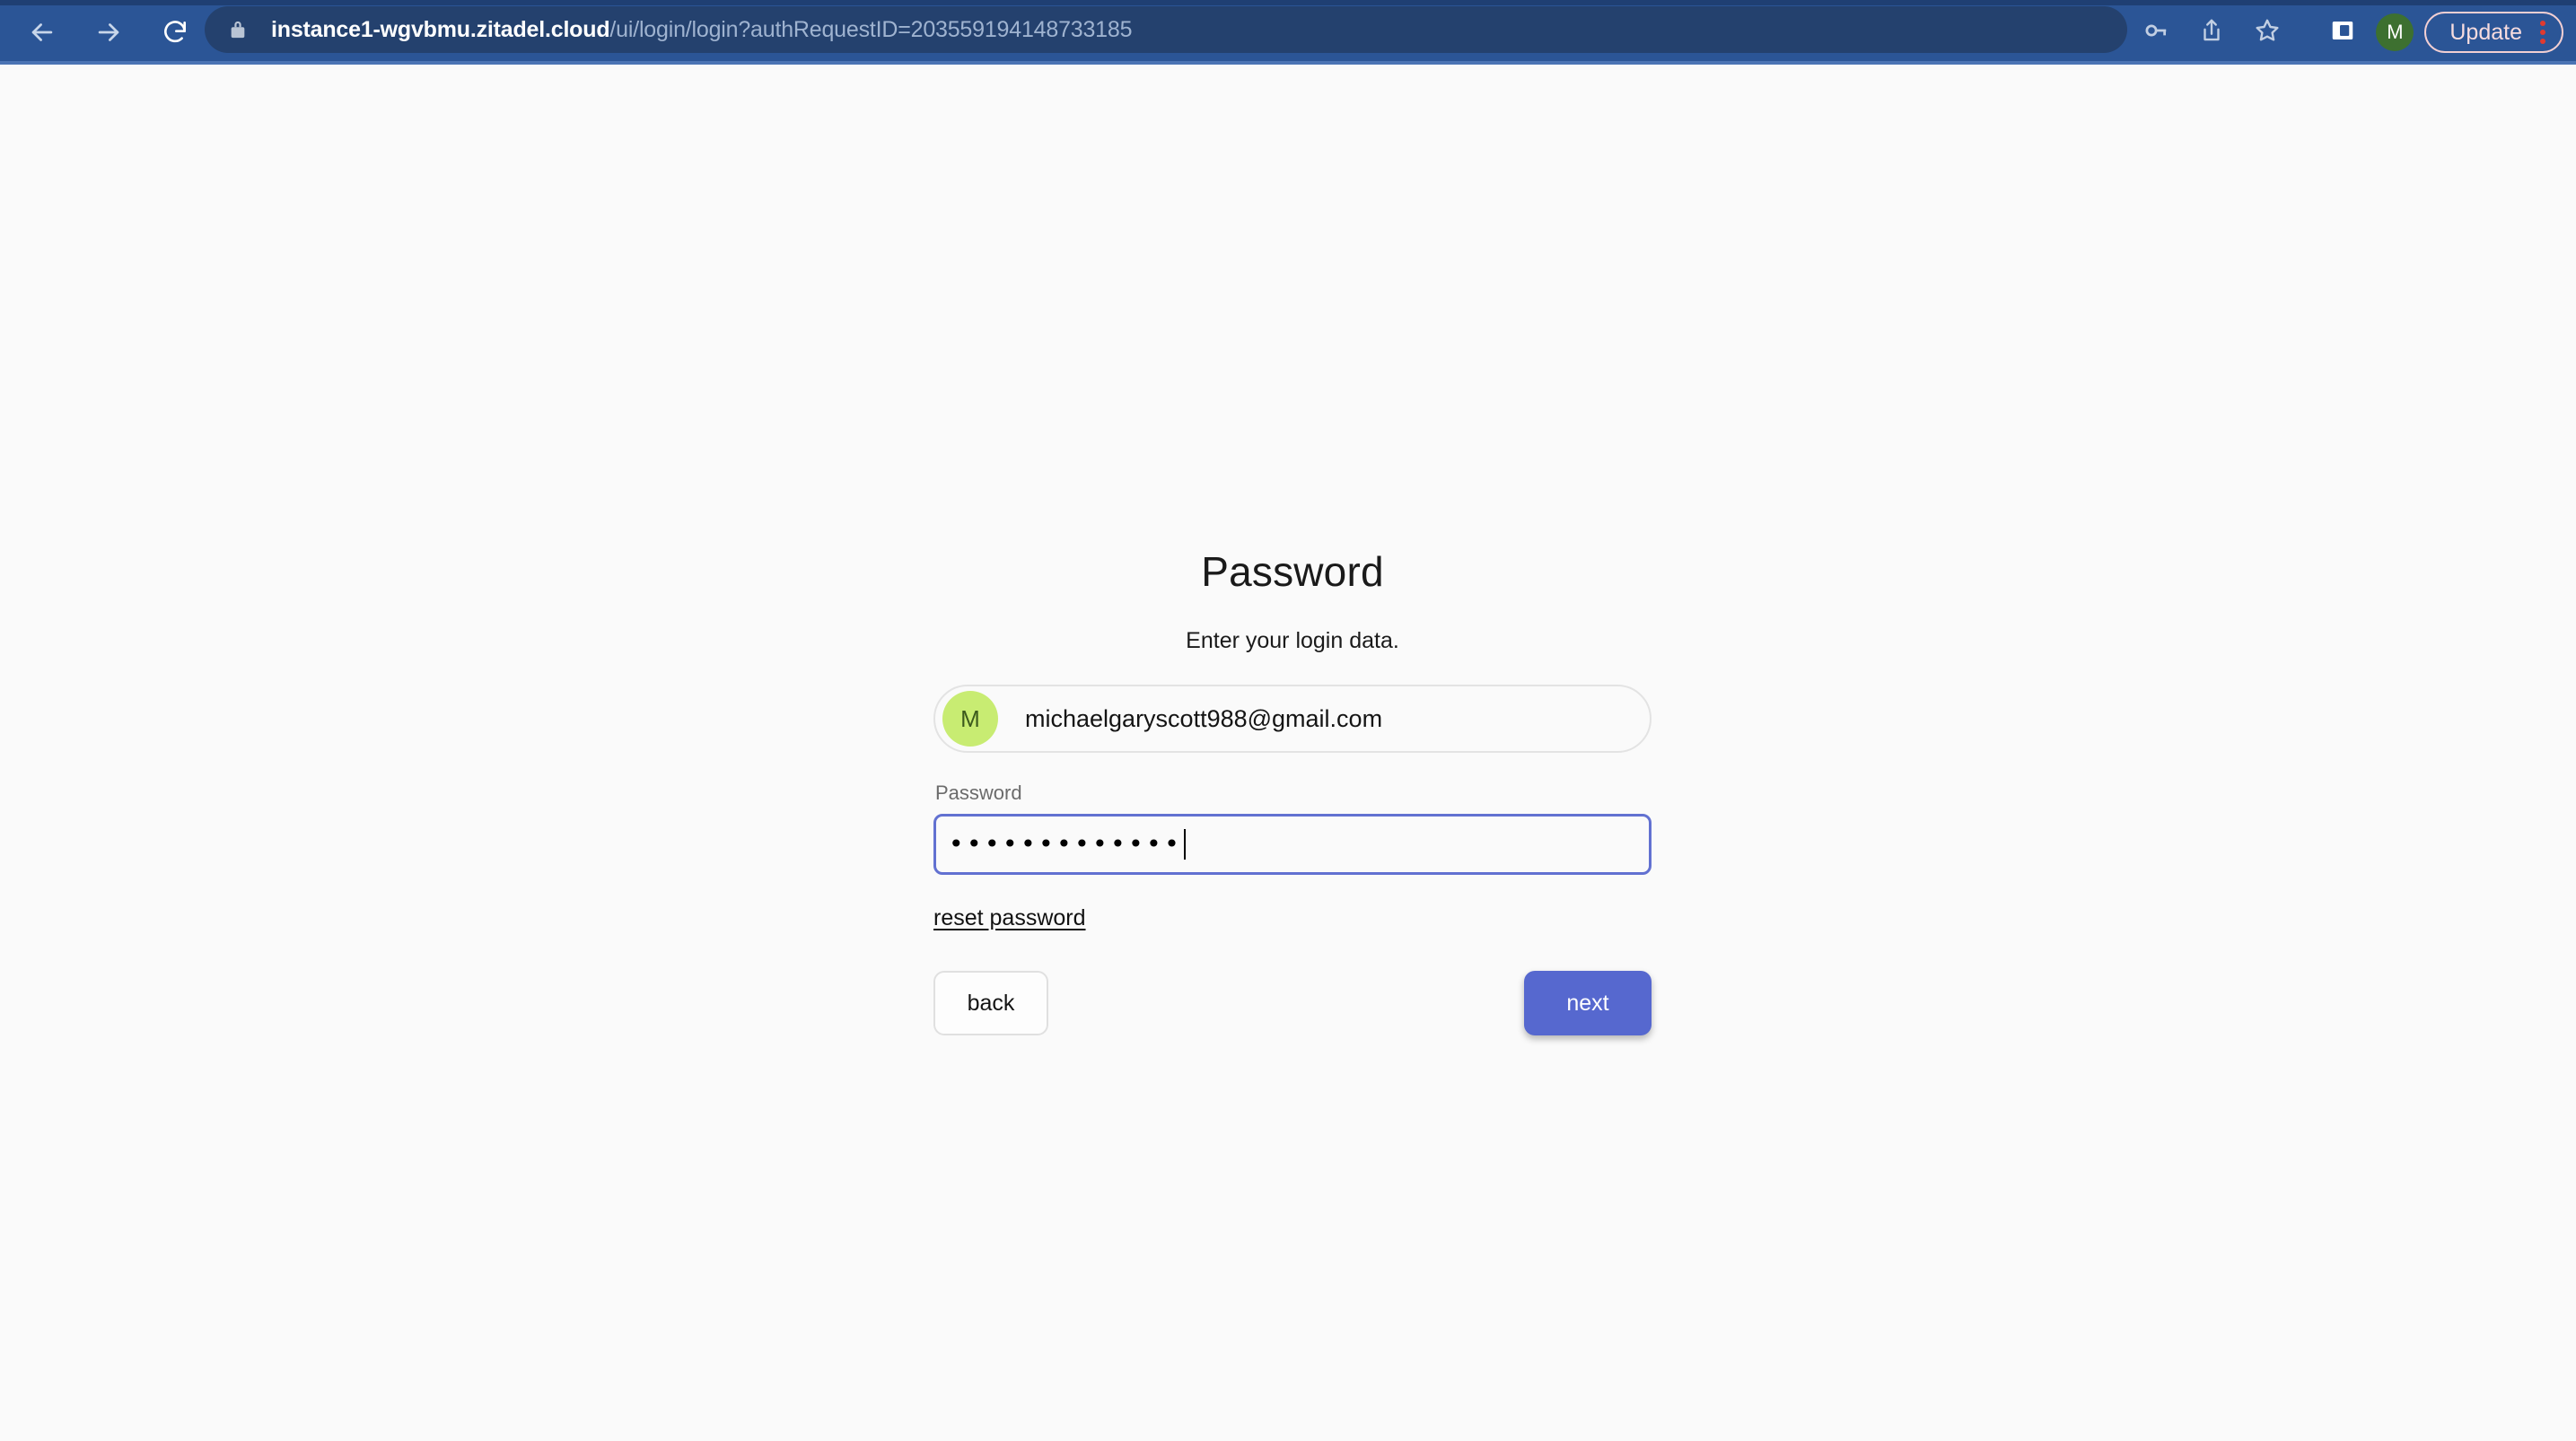 This screenshot has height=1441, width=2576. I want to click on password-input: •••••••••••••, so click(1292, 845).